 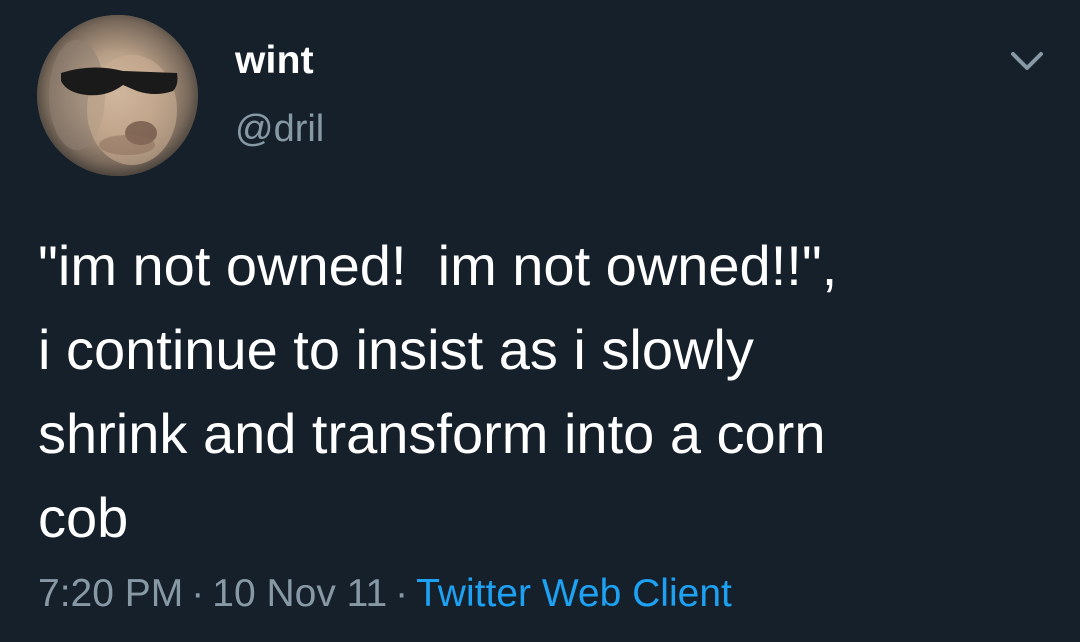 What do you see at coordinates (574, 593) in the screenshot?
I see `tweet-source-link: Twitter Web Client` at bounding box center [574, 593].